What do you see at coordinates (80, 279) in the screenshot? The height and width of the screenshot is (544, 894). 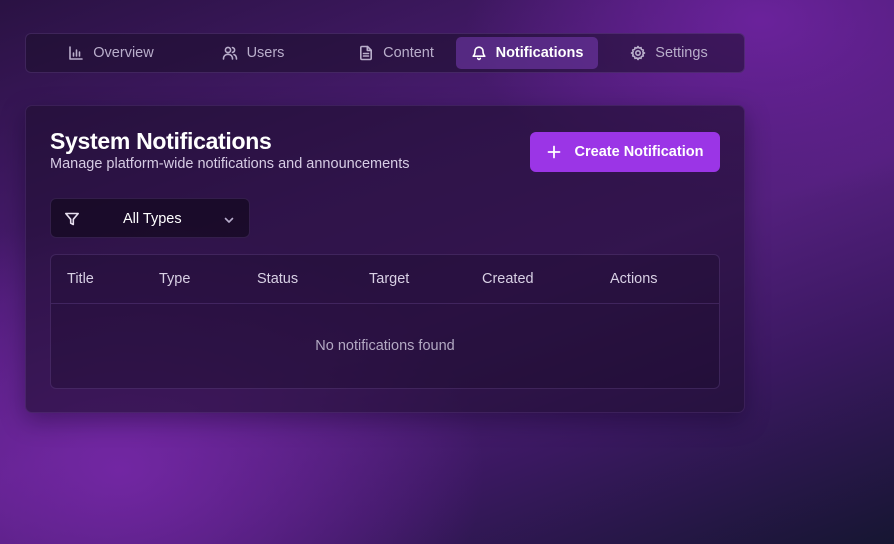 I see `column-header-title: Title` at bounding box center [80, 279].